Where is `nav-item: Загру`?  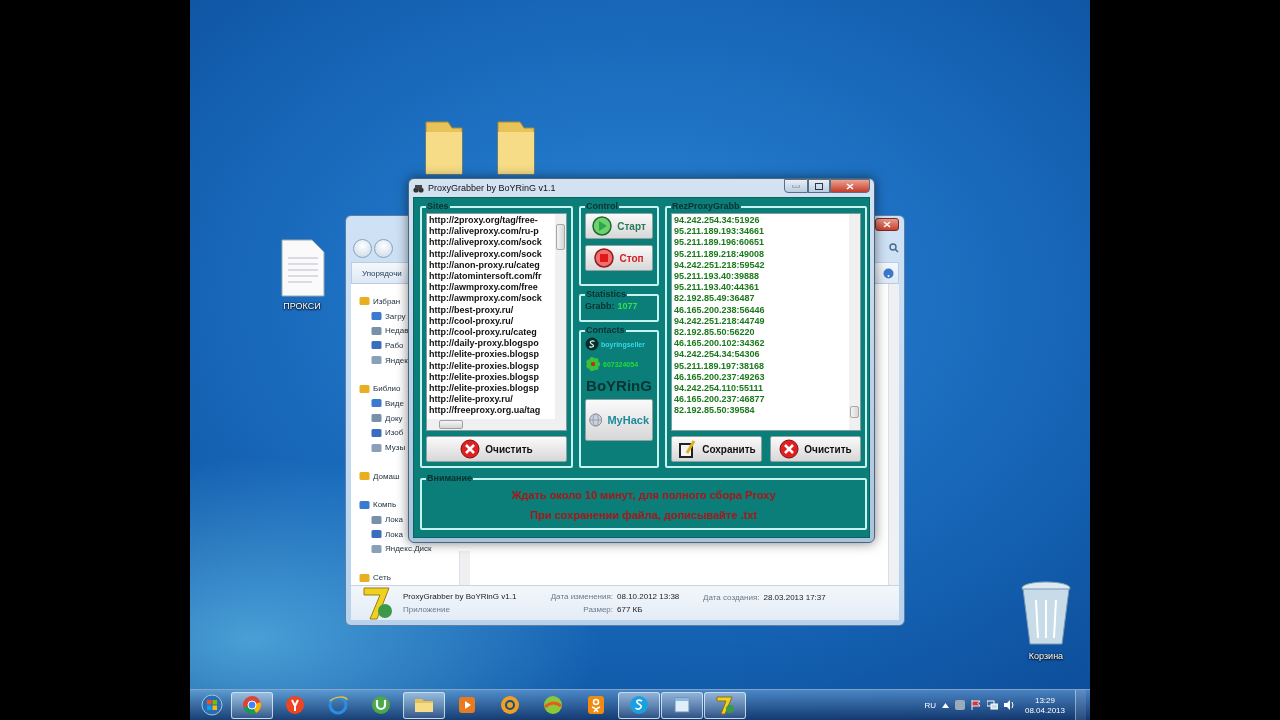 nav-item: Загру is located at coordinates (395, 316).